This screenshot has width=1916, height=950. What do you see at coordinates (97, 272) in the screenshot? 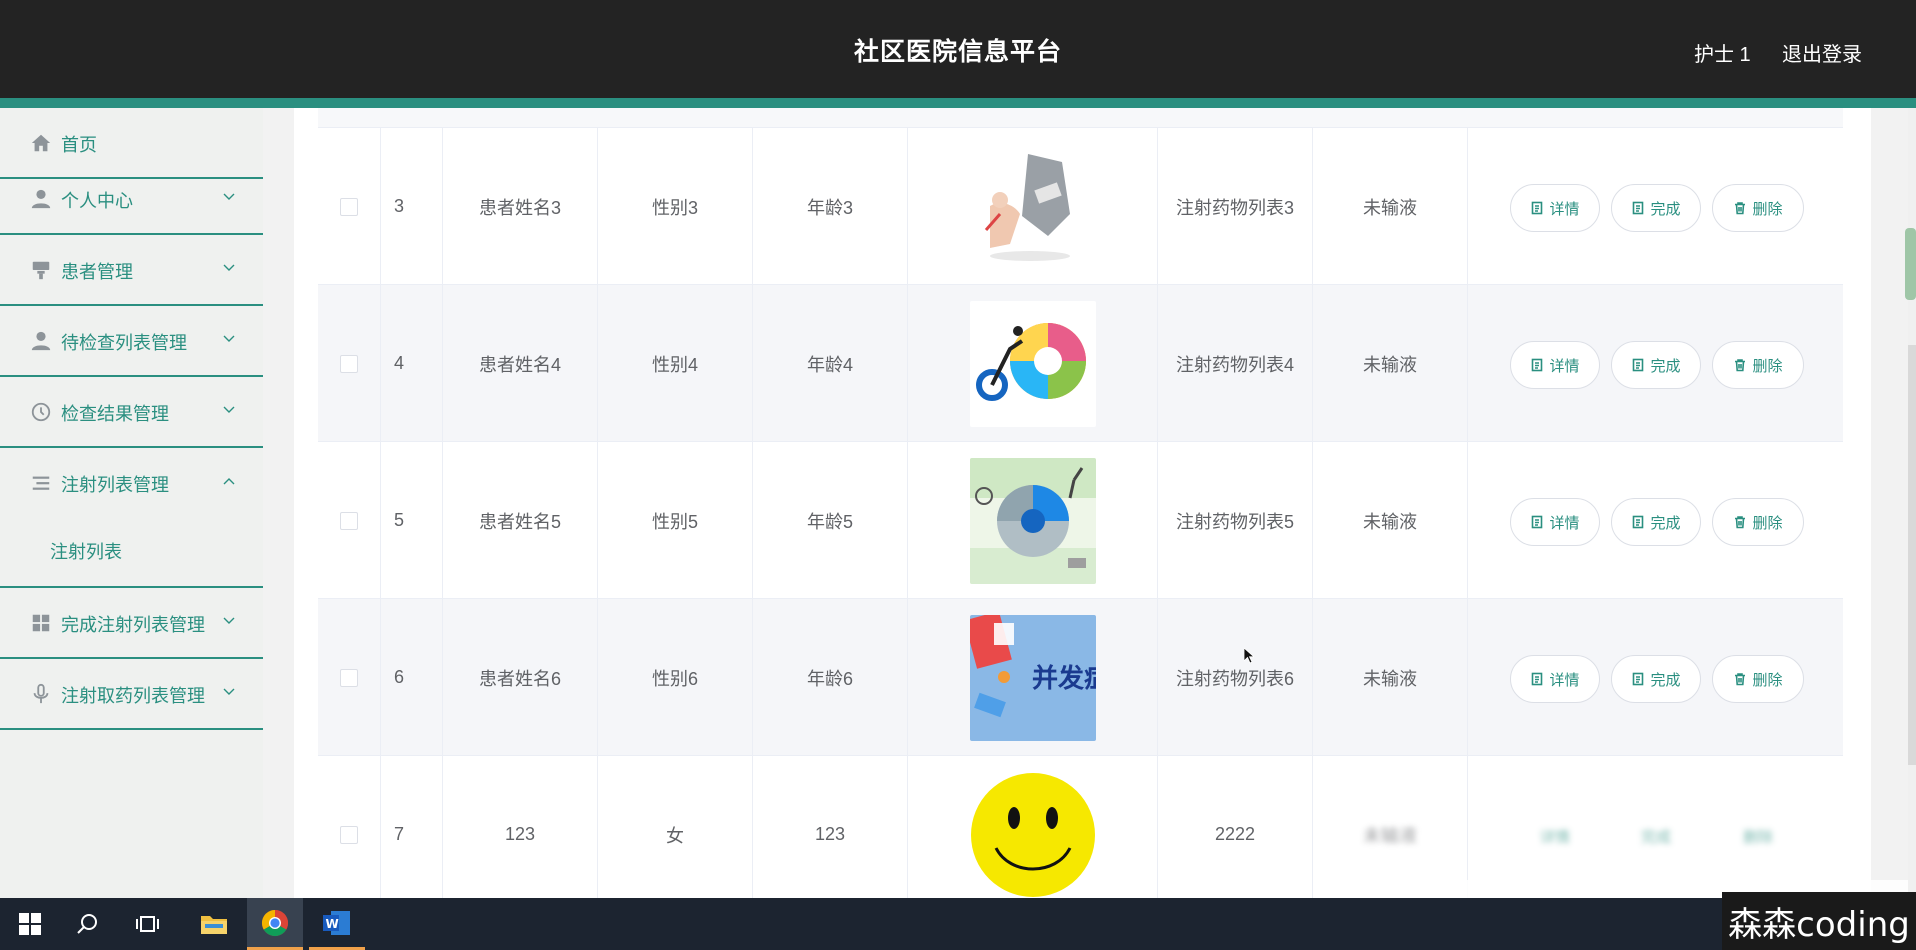
I see `sidebar-item-label: 患者管理` at bounding box center [97, 272].